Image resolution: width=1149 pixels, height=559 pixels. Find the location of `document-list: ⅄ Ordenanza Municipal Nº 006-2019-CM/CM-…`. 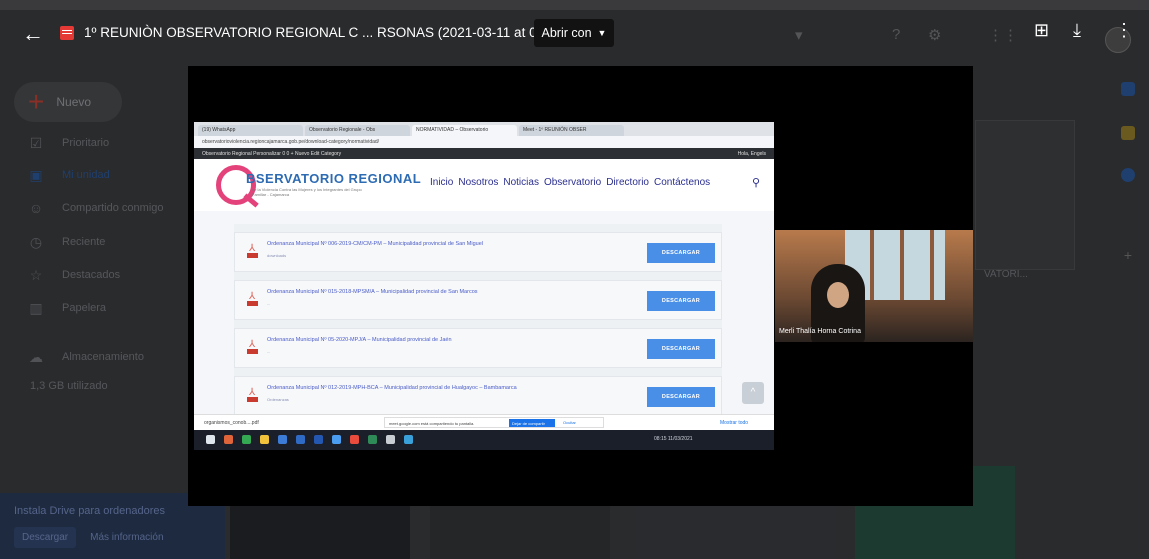

document-list: ⅄ Ordenanza Municipal Nº 006-2019-CM/CM-… is located at coordinates (478, 322).